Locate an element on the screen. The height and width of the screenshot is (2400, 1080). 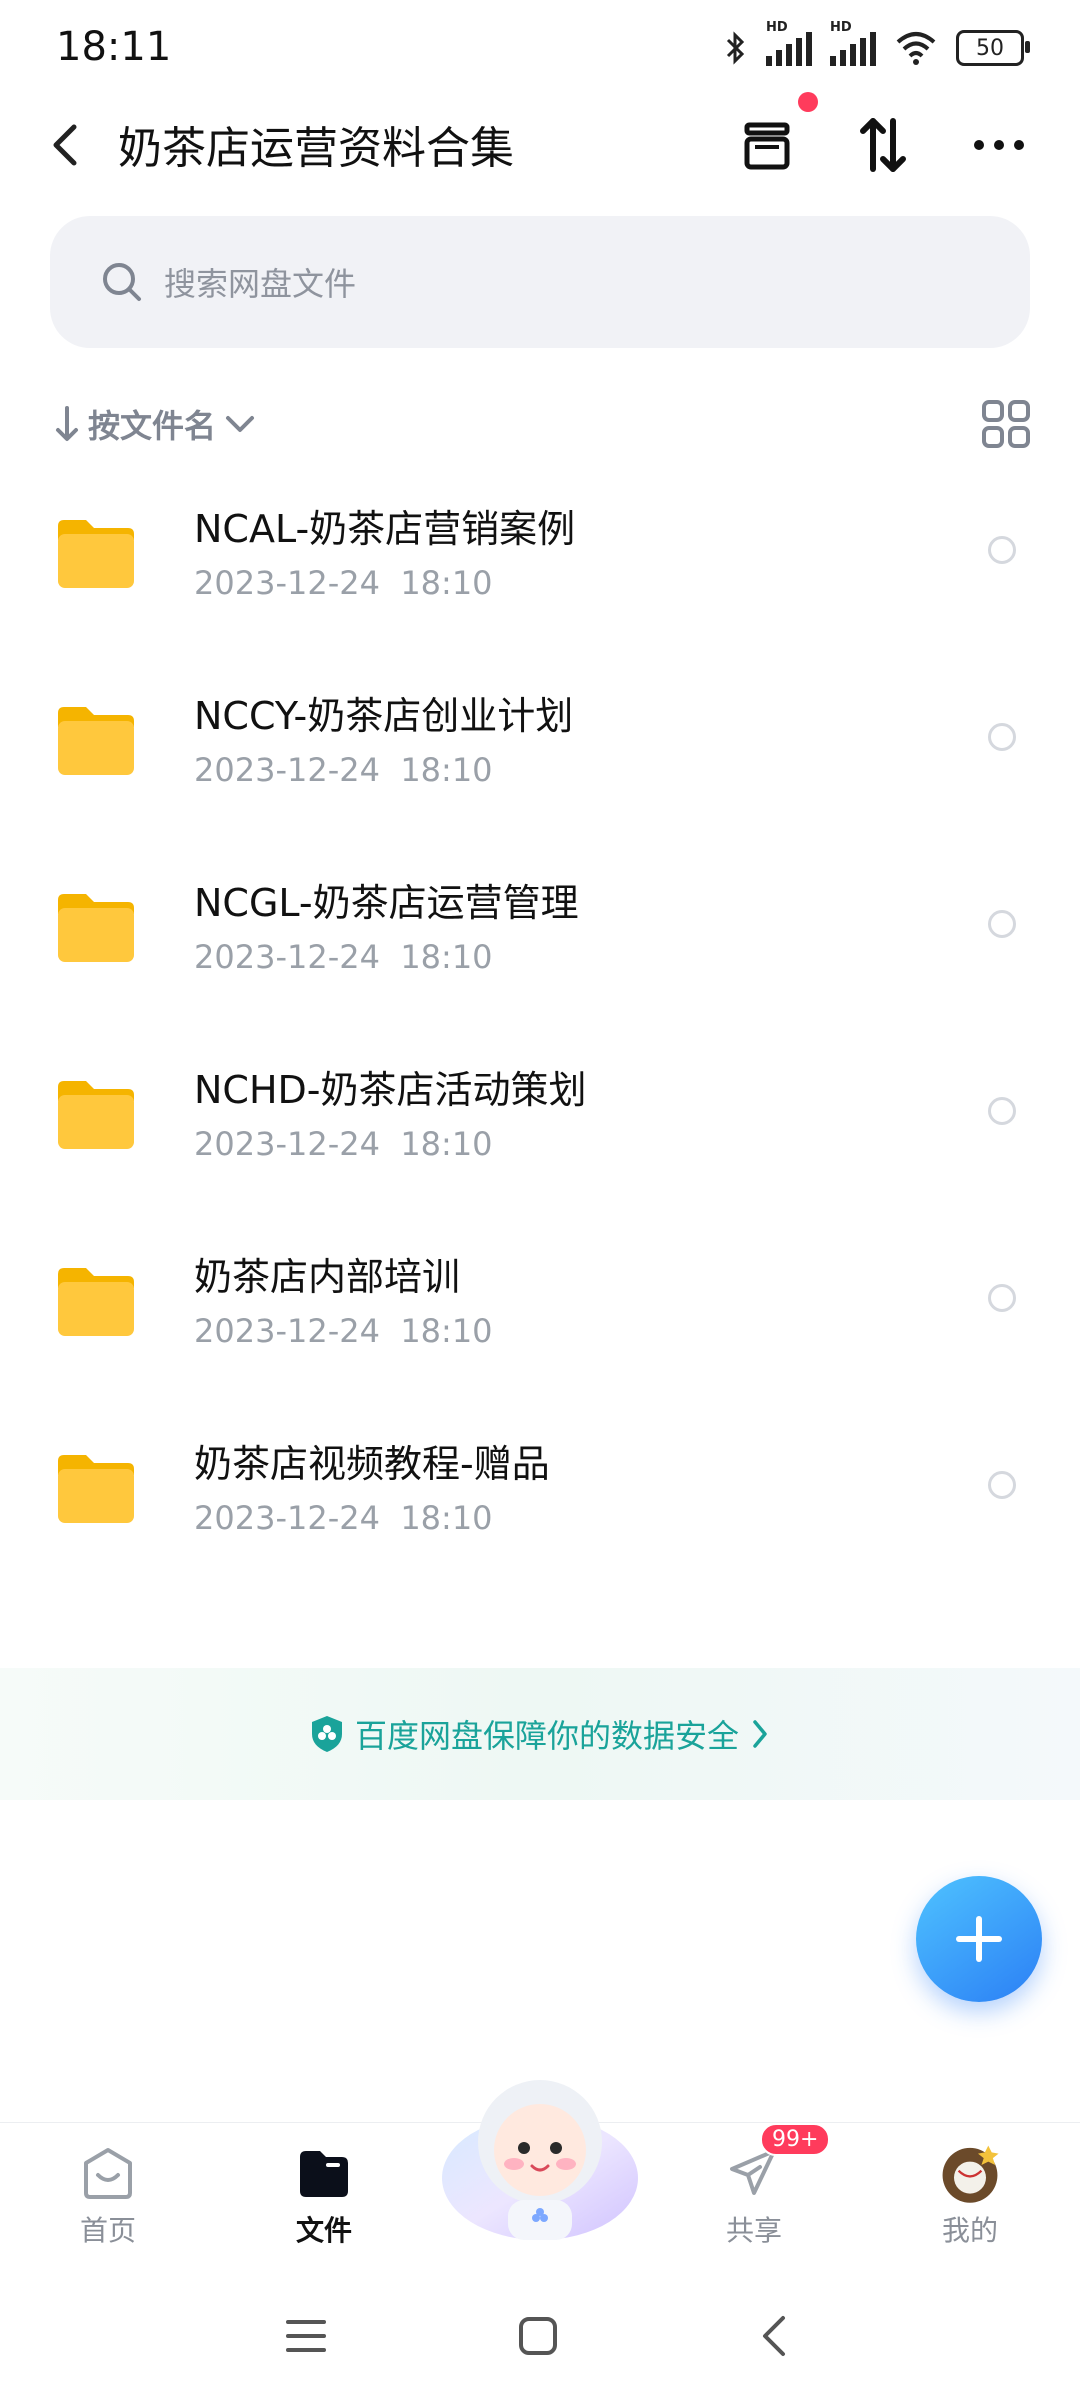
transfer-icon is located at coordinates (883, 145).